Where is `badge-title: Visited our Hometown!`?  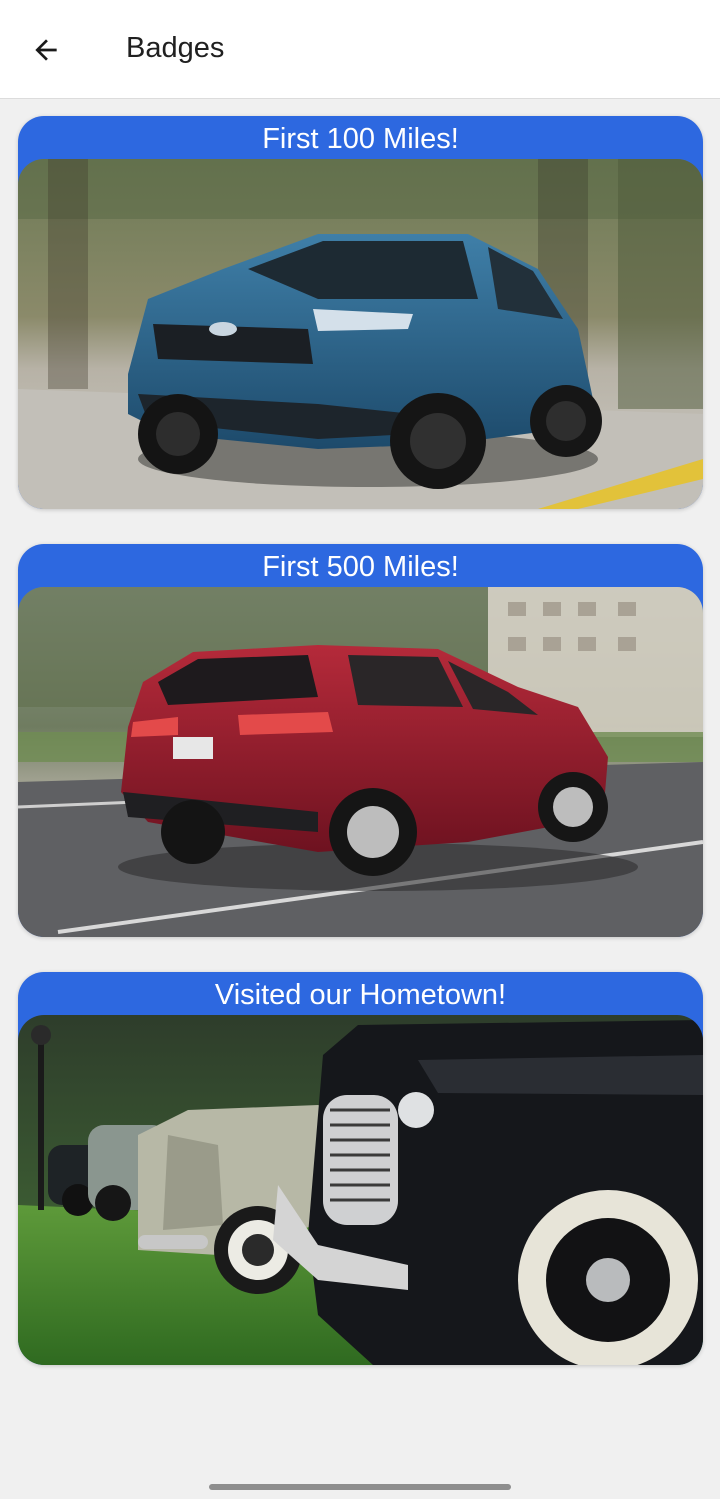
badge-title: Visited our Hometown! is located at coordinates (360, 995).